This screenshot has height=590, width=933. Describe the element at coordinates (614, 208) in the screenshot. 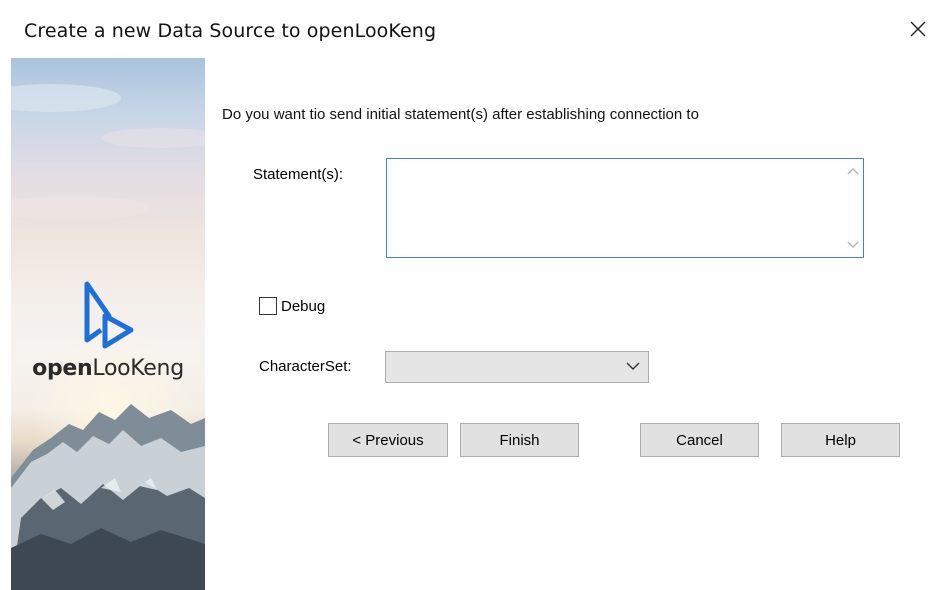

I see `statement-input` at that location.